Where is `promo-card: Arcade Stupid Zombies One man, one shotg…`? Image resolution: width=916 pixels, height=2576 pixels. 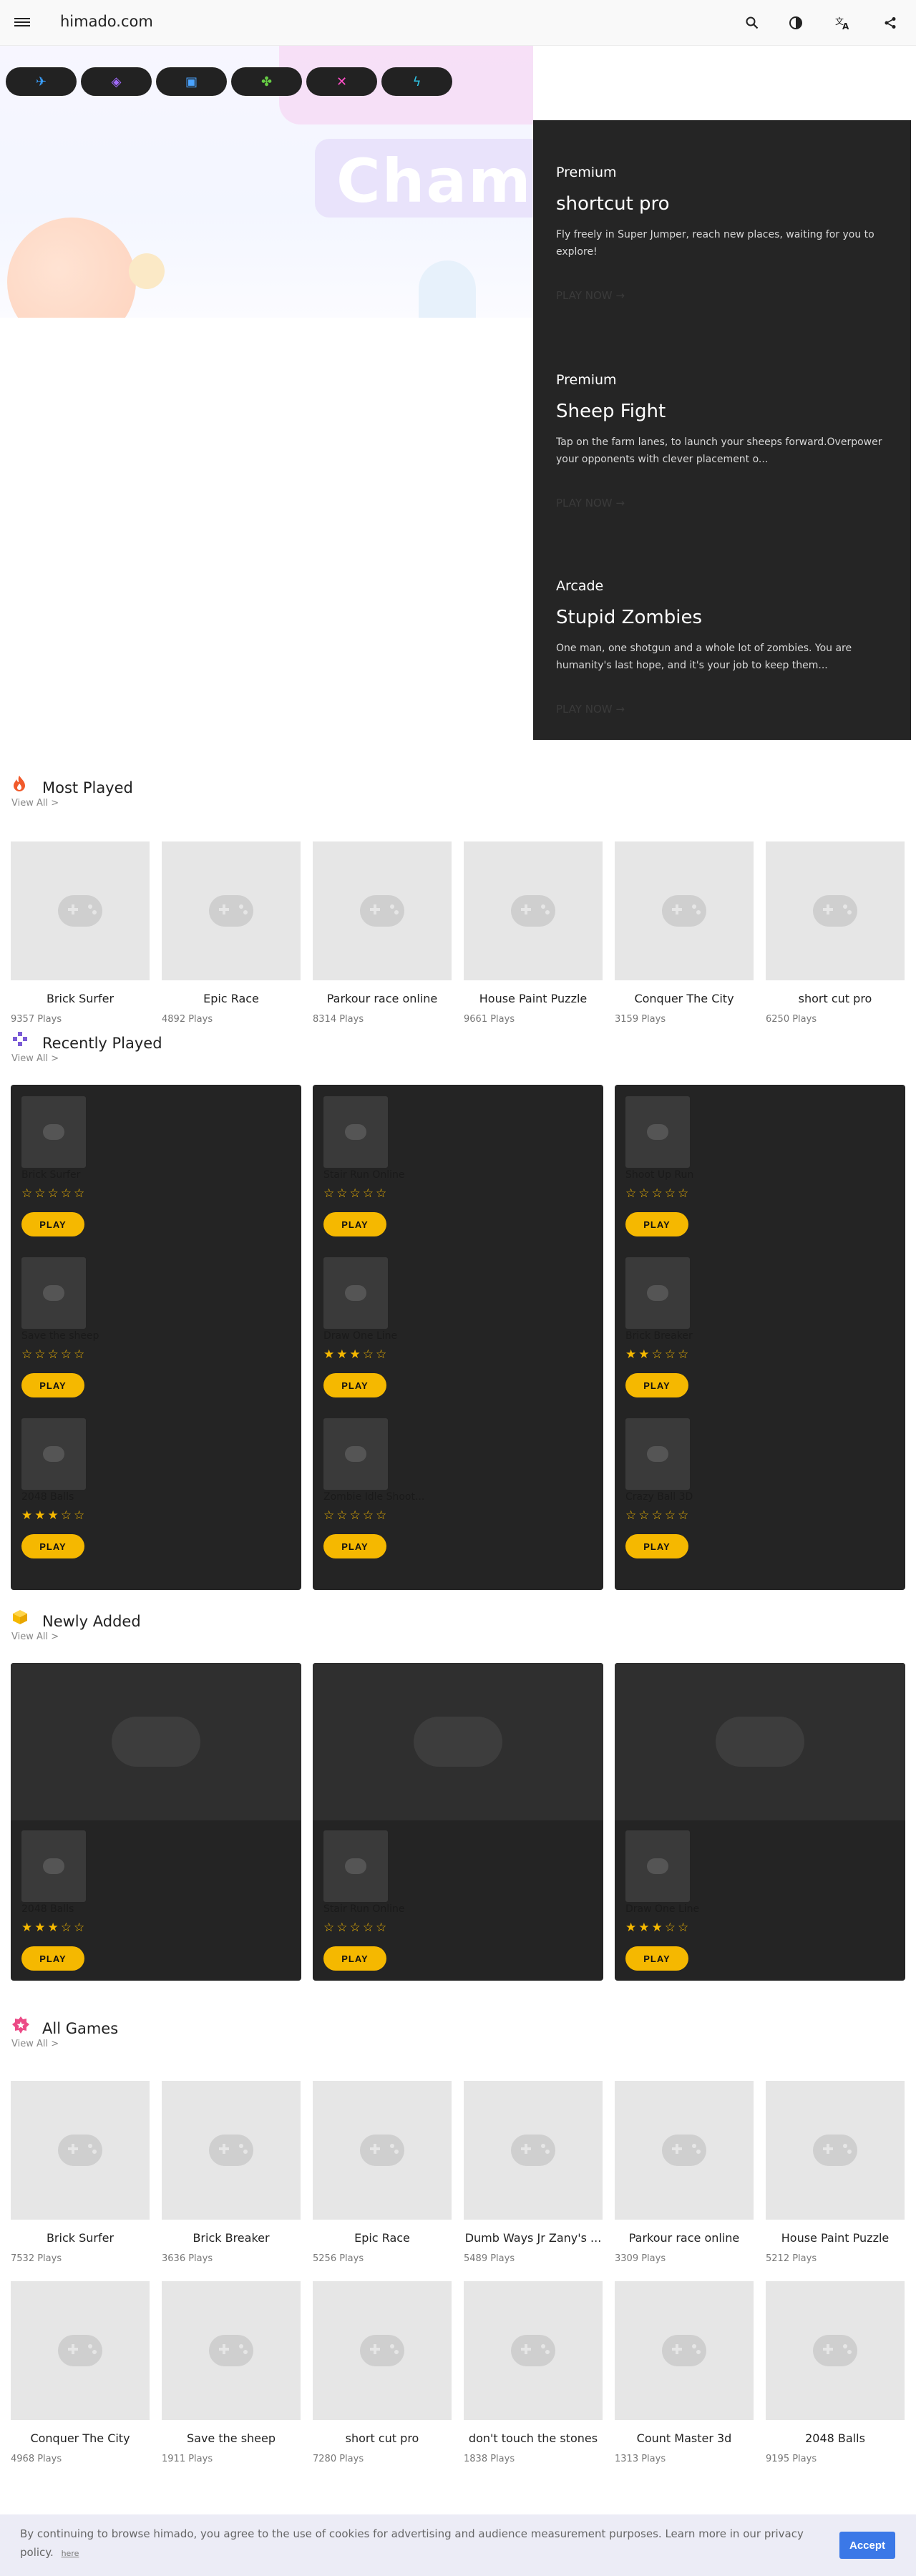 promo-card: Arcade Stupid Zombies One man, one shotg… is located at coordinates (724, 647).